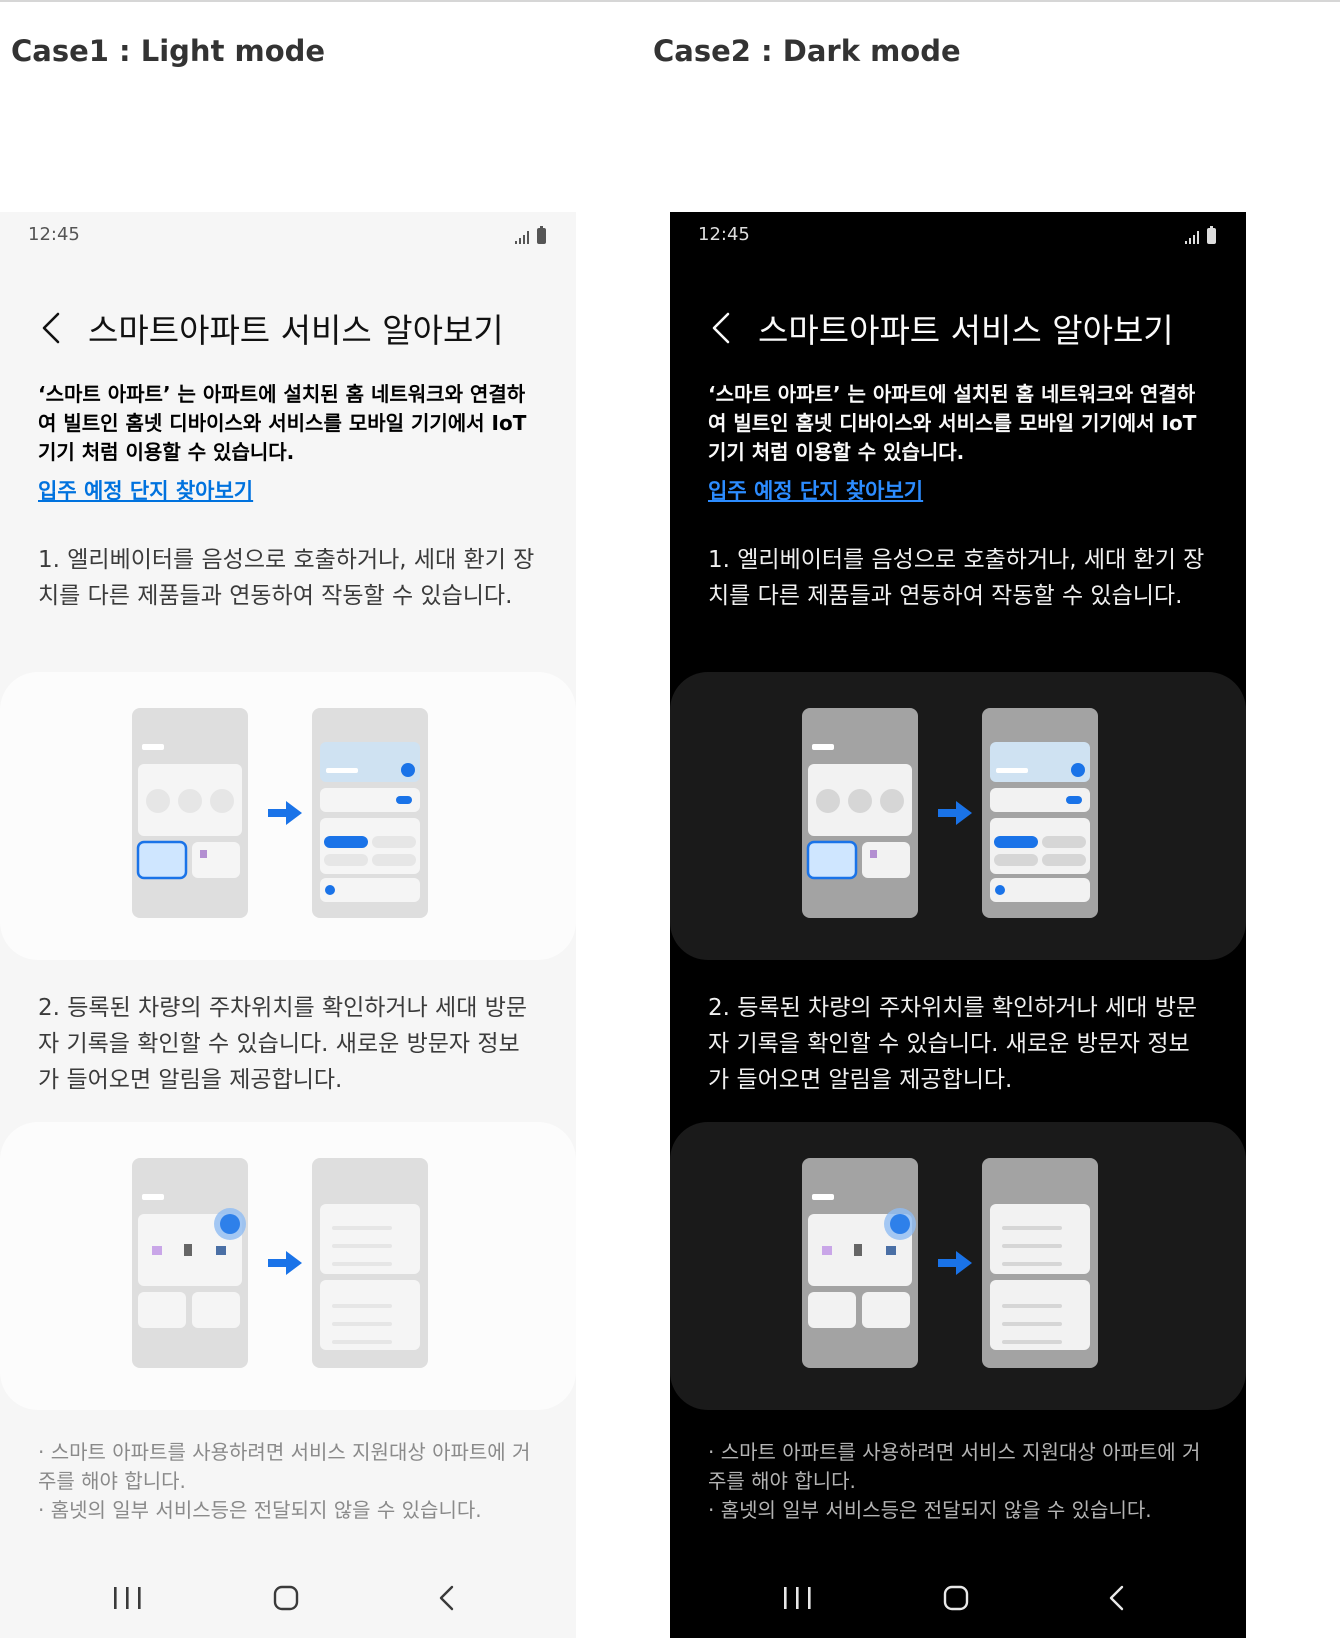  What do you see at coordinates (168, 51) in the screenshot?
I see `case1-title: Case1 : Light mode` at bounding box center [168, 51].